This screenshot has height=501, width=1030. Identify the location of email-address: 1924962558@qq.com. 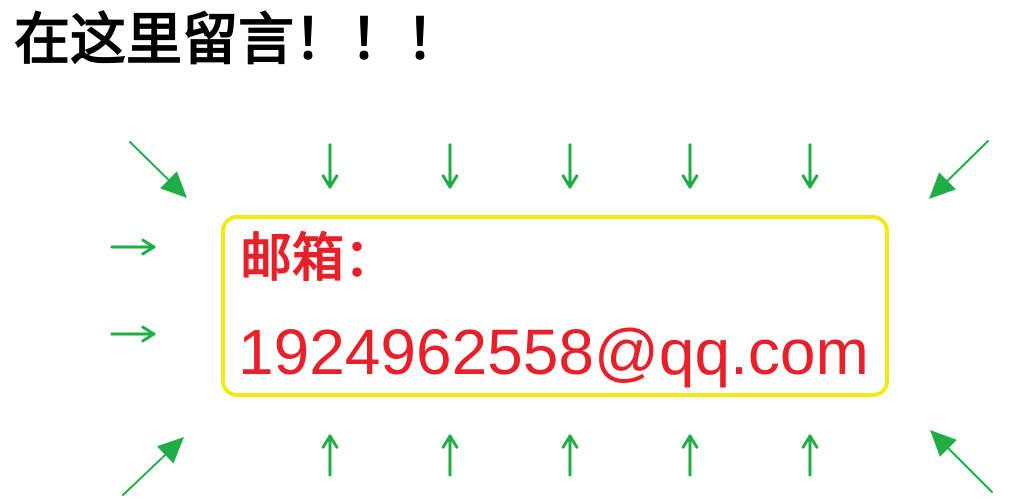
(553, 352).